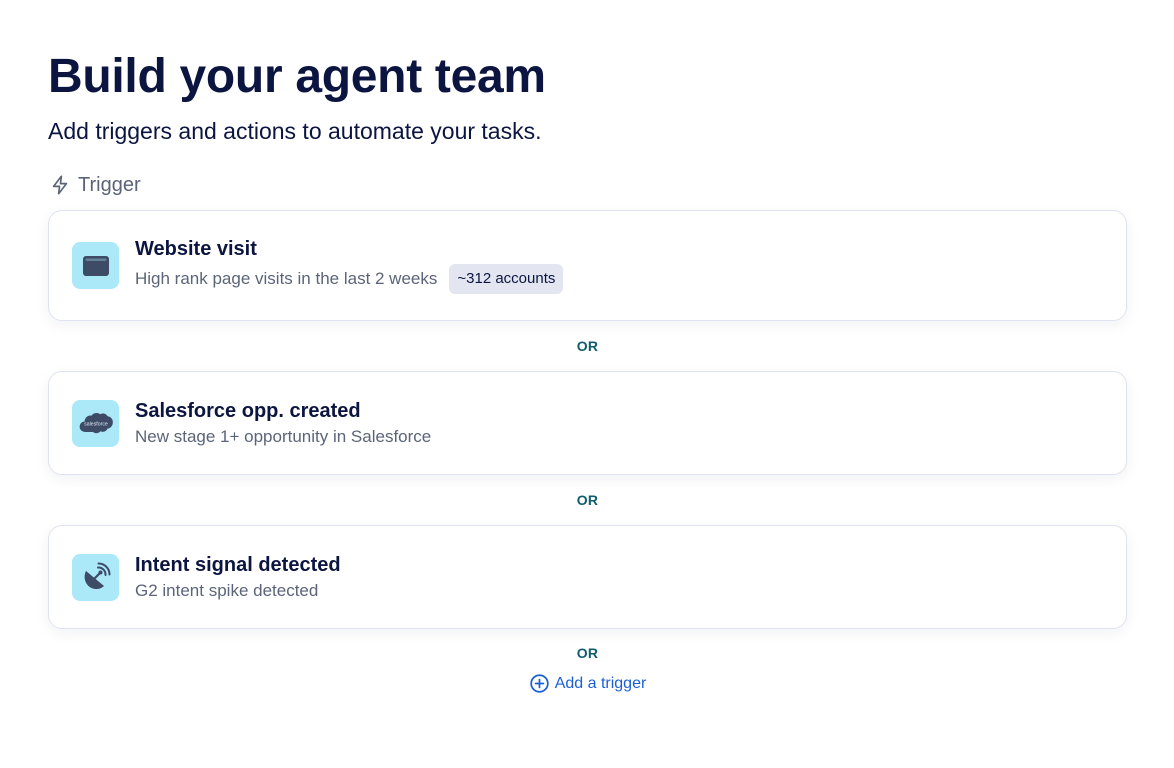  I want to click on add-trigger-button: Add a trigger, so click(587, 683).